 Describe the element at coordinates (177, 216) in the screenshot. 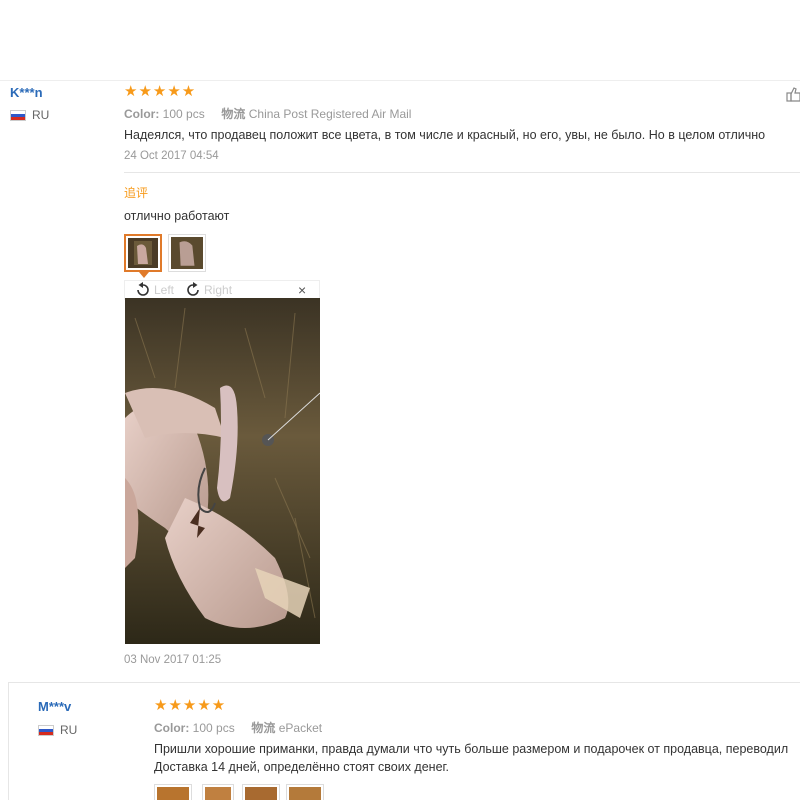

I see `followup-text: отлично работают` at that location.